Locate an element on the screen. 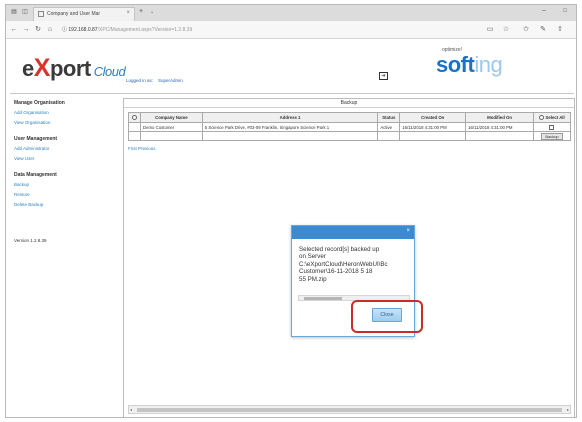  horizontal-scrollbar: ◂ ▸ is located at coordinates (349, 409).